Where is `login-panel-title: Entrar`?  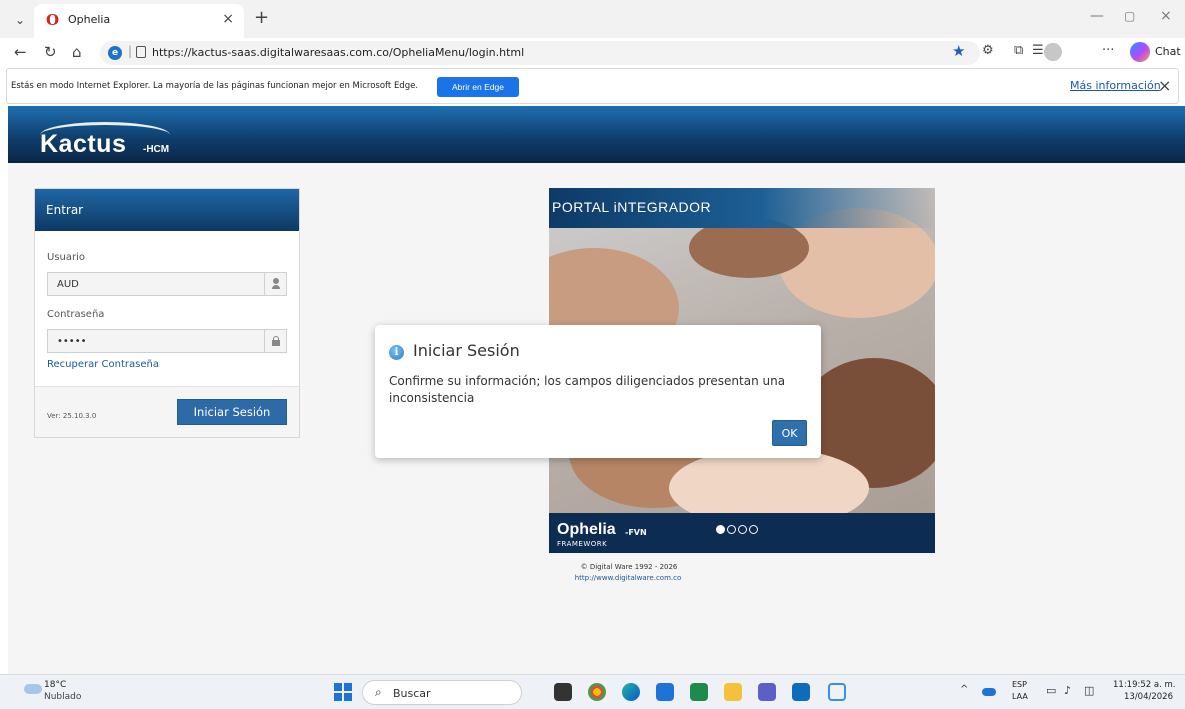
login-panel-title: Entrar is located at coordinates (65, 210).